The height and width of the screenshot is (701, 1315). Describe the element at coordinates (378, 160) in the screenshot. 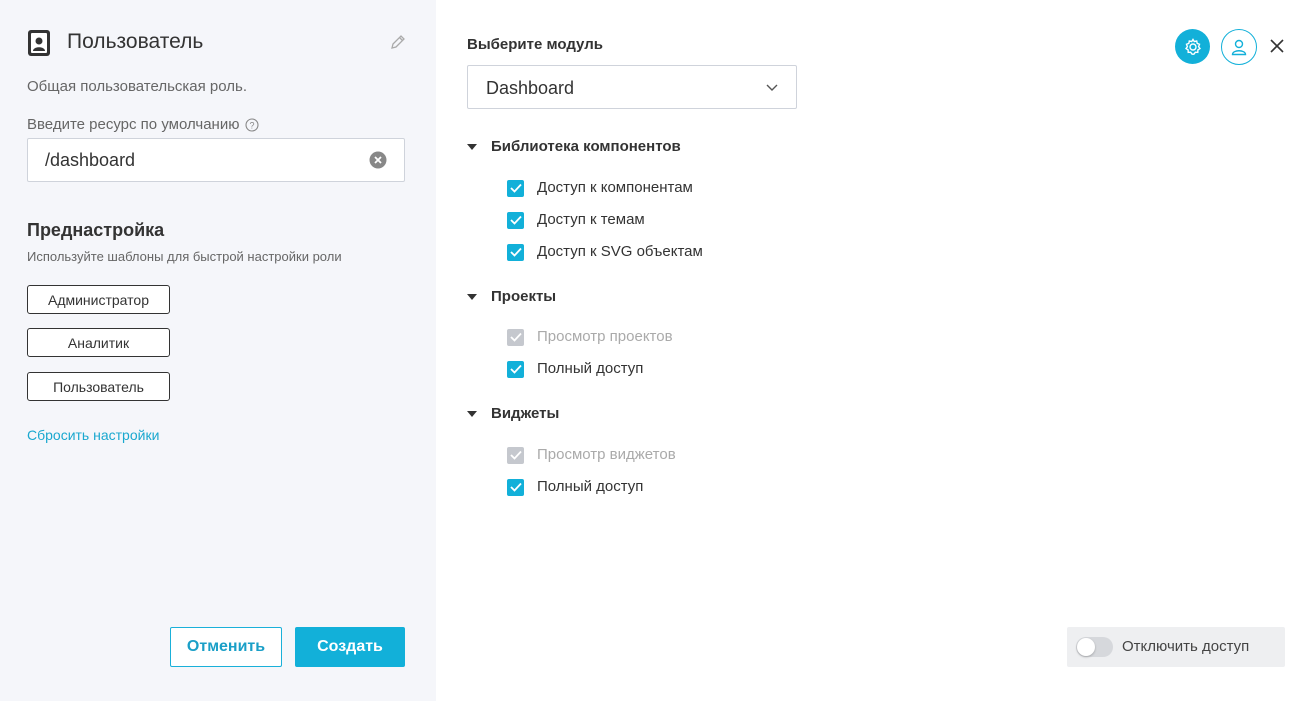

I see `clear-icon` at that location.